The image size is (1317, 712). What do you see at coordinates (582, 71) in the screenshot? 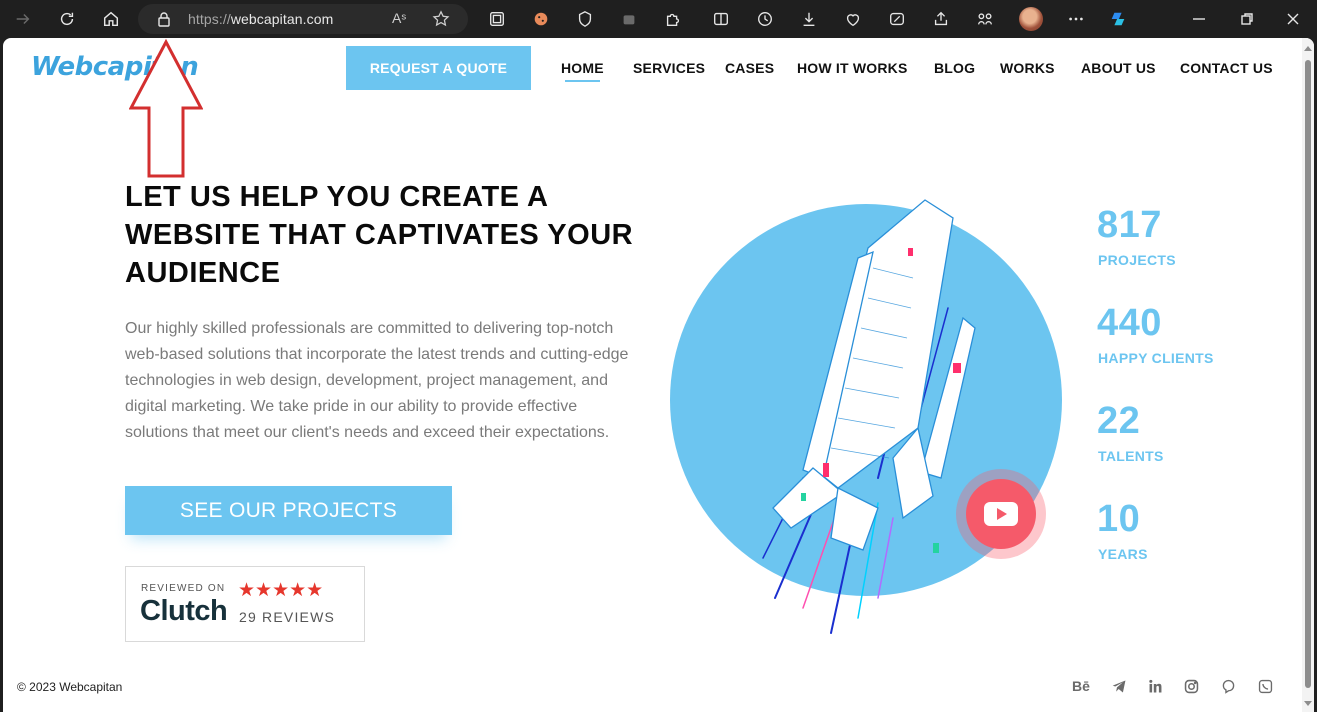
I see `nav-home: HOME` at bounding box center [582, 71].